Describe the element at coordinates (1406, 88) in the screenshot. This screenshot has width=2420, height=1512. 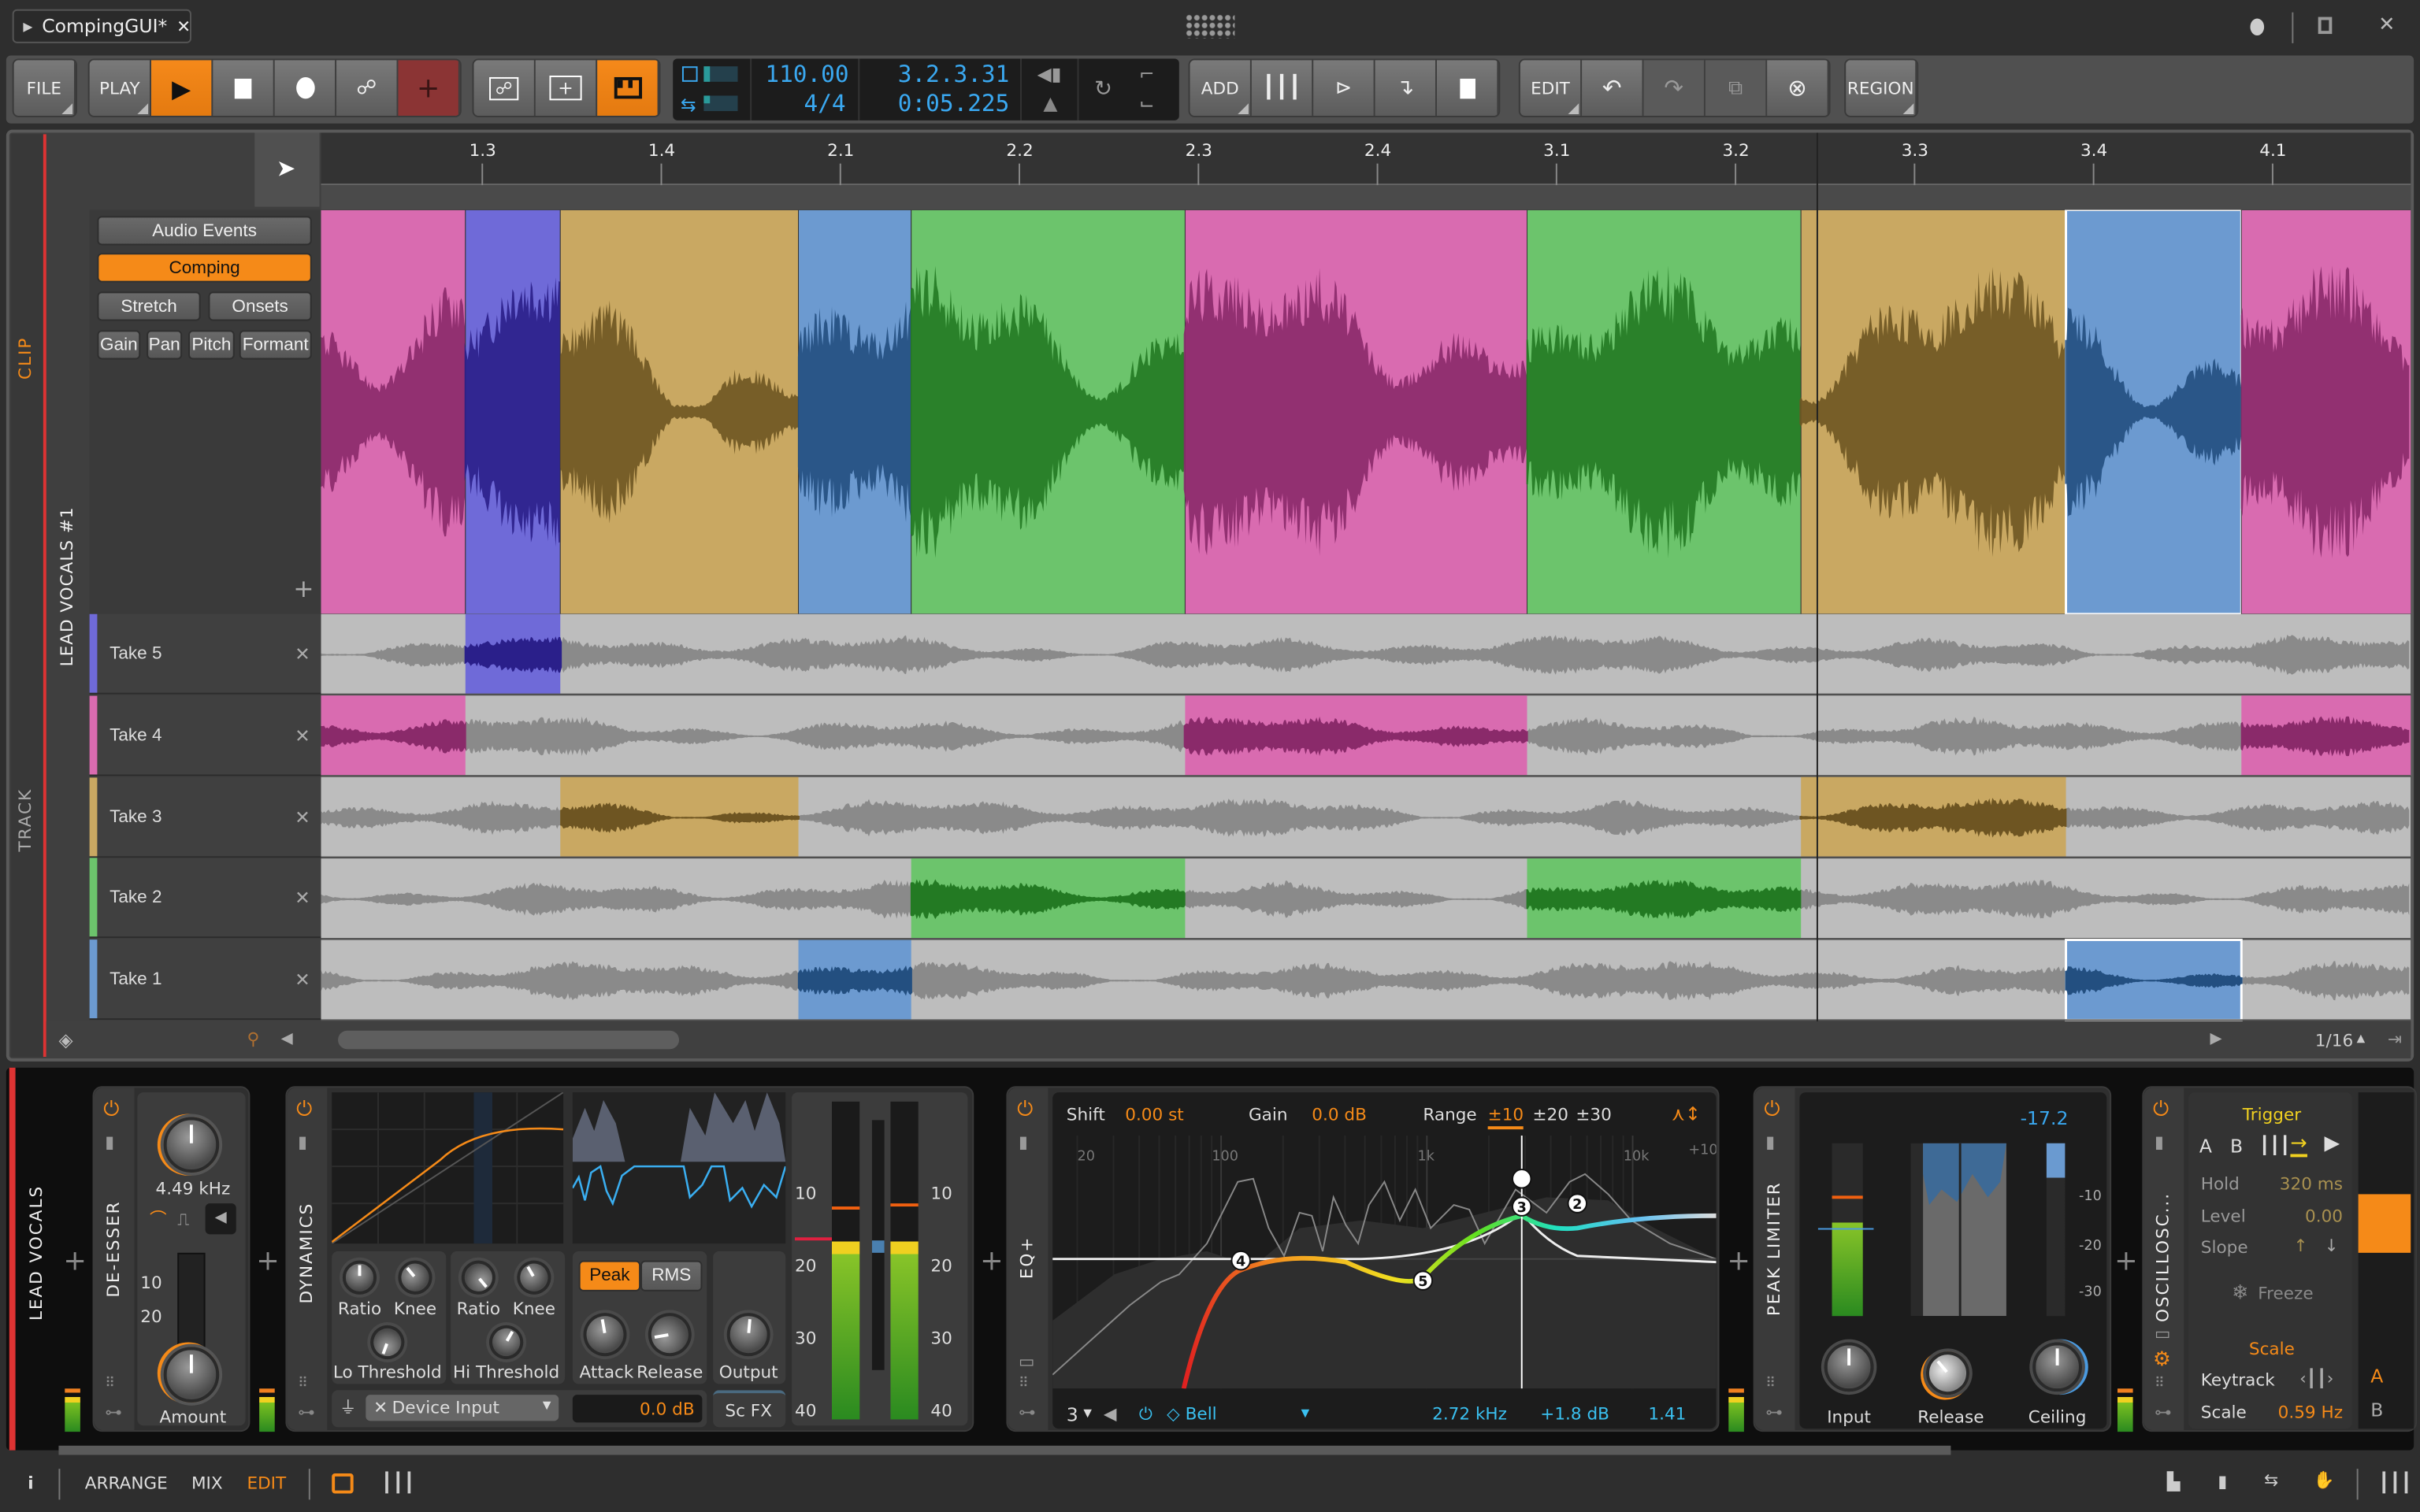
I see `add-effect-button: ↴` at that location.